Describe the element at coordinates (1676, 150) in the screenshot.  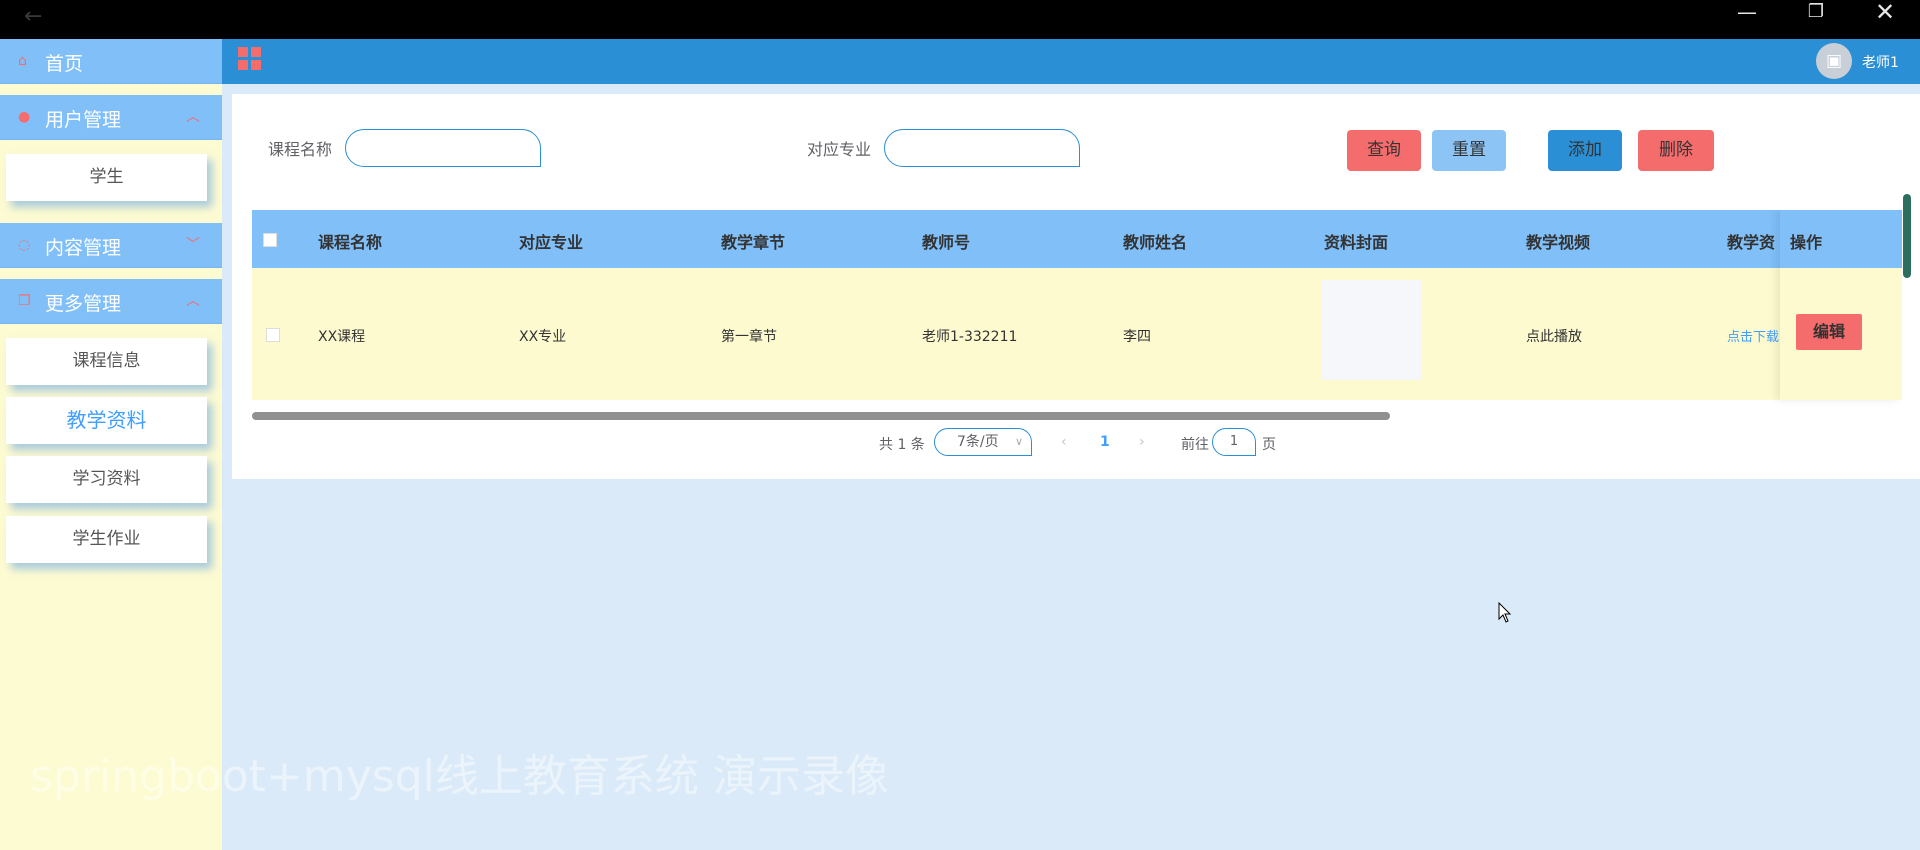
I see `delete-button: 删除` at that location.